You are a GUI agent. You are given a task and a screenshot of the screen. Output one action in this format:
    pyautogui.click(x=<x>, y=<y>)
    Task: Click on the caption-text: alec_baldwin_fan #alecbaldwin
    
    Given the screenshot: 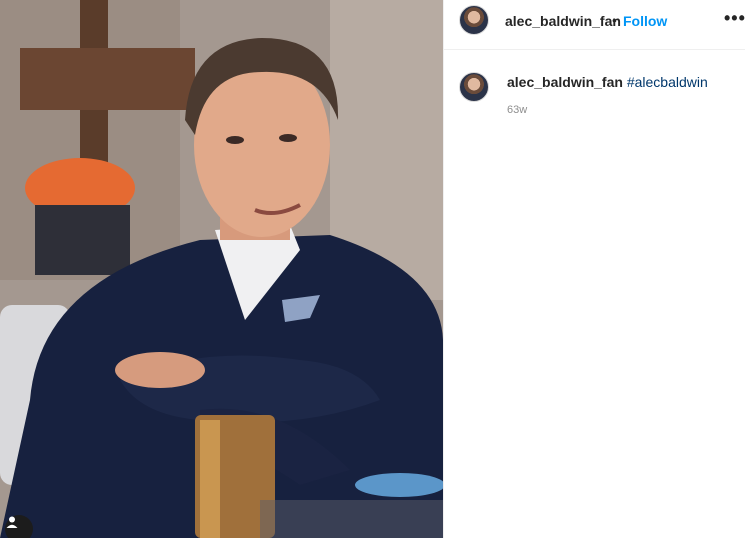 What is the action you would take?
    pyautogui.click(x=607, y=82)
    